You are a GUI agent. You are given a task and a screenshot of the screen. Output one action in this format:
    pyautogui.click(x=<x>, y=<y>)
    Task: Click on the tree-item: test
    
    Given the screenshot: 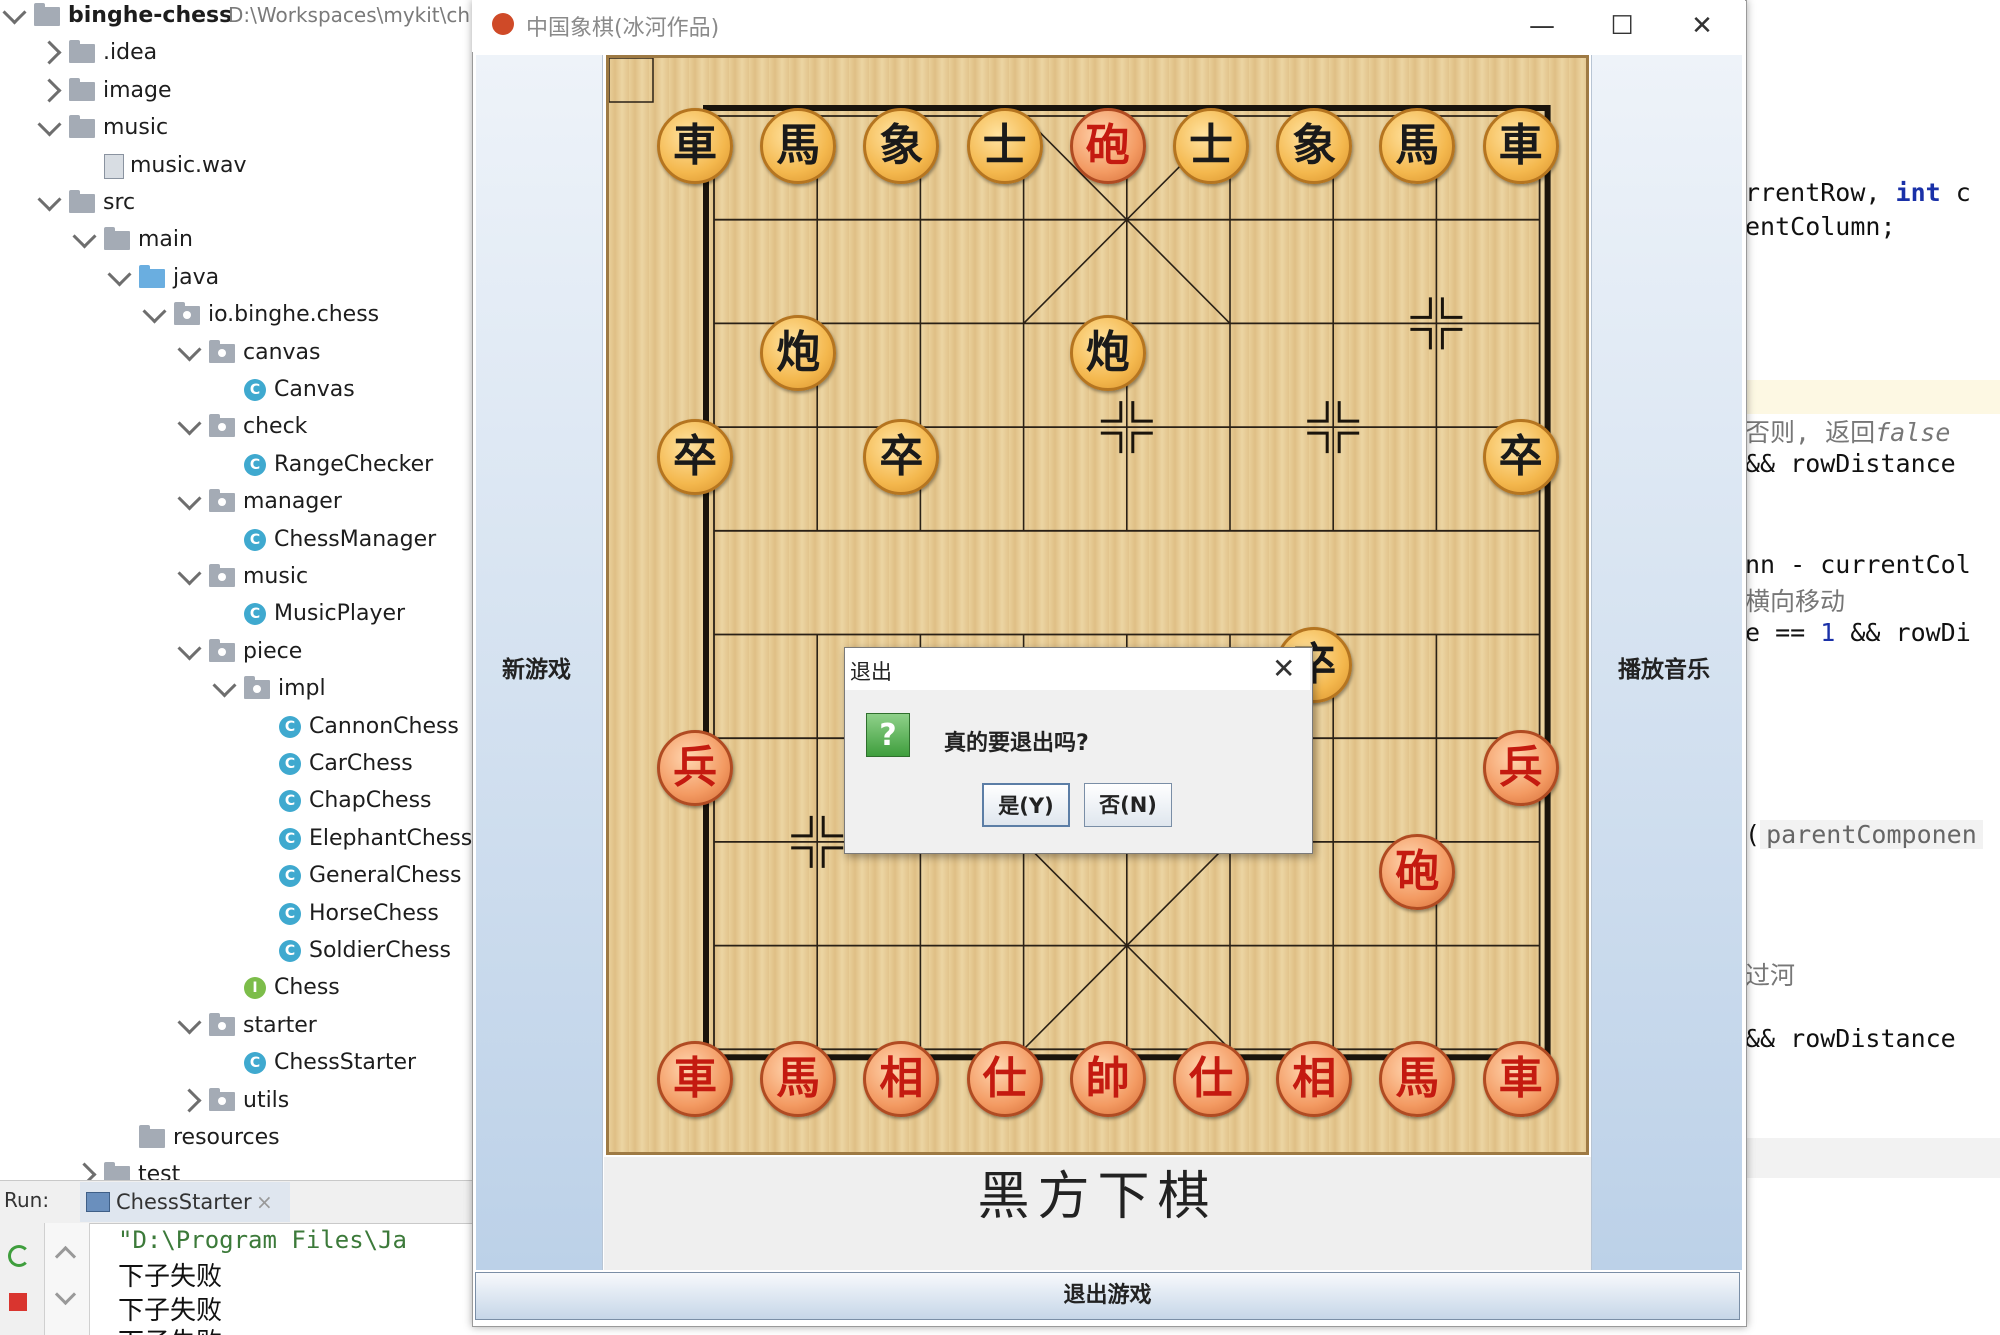 What is the action you would take?
    pyautogui.click(x=236, y=1168)
    